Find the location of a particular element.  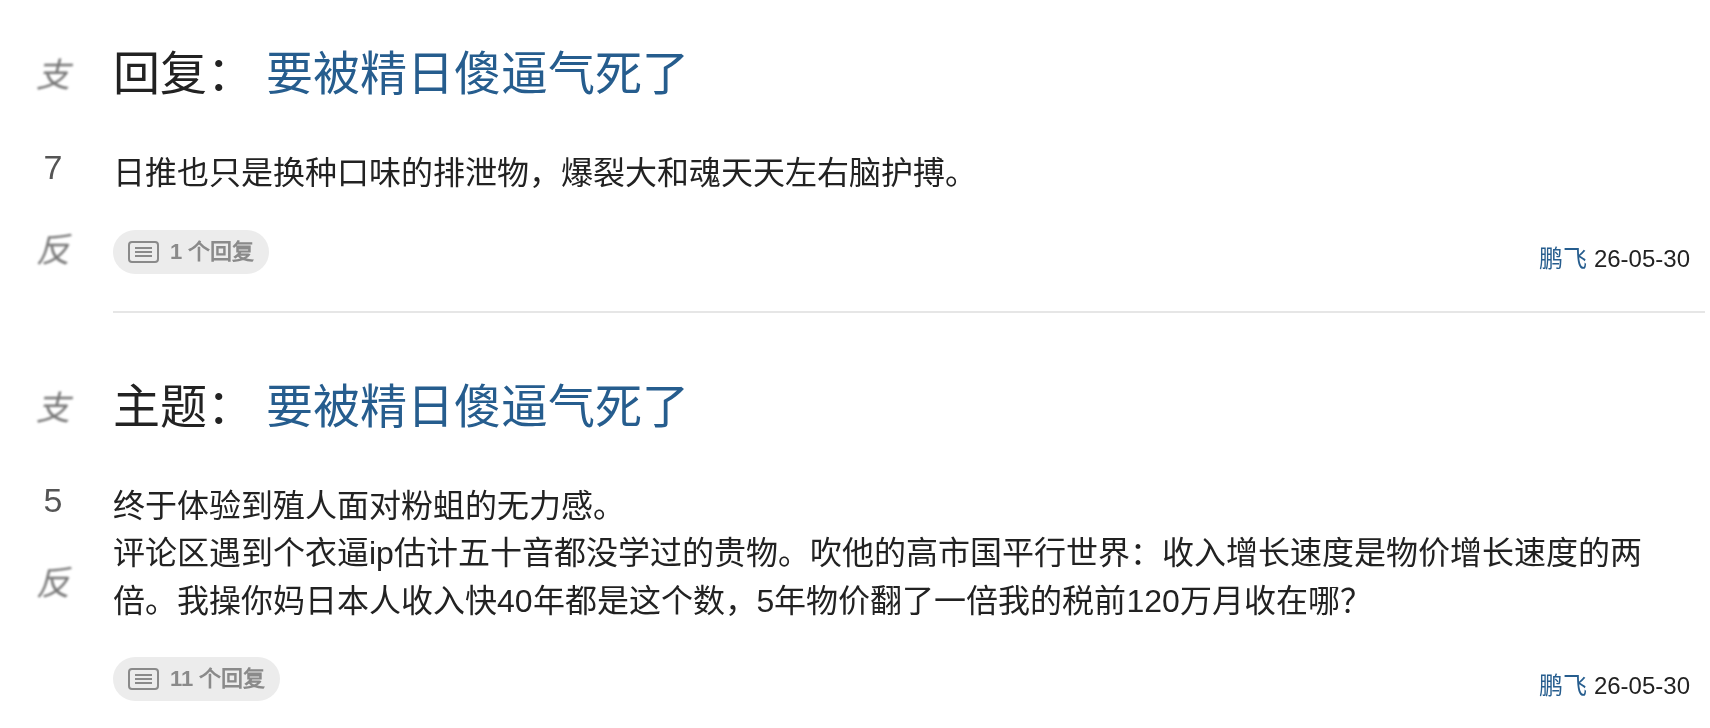

replies-button: 11 个回复 is located at coordinates (197, 679).